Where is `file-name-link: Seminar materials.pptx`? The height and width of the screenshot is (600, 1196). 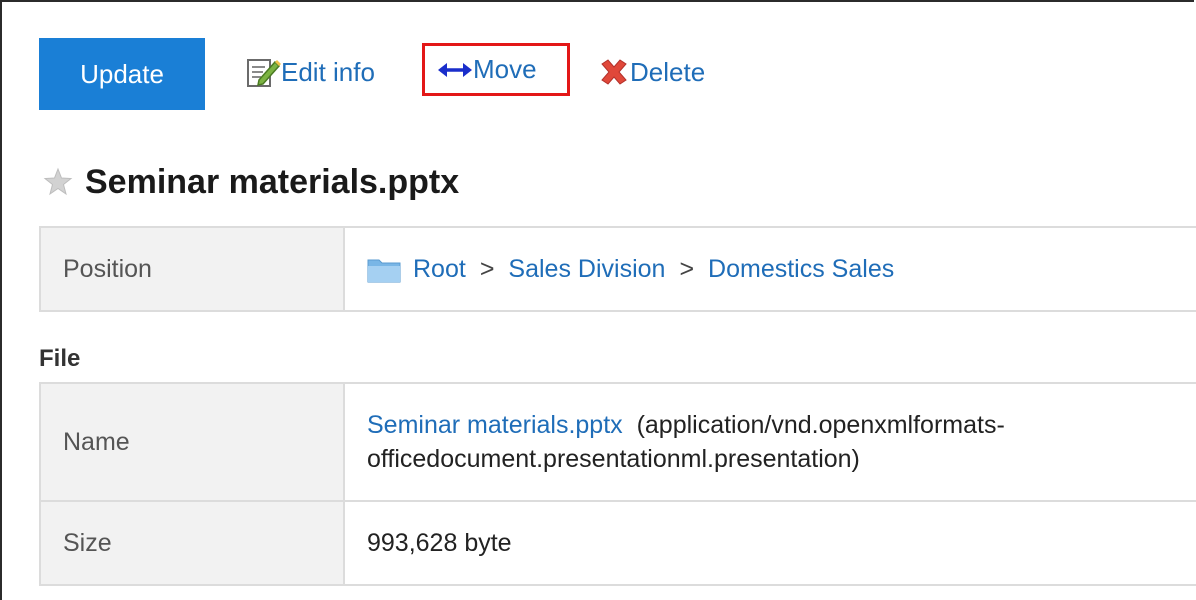 file-name-link: Seminar materials.pptx is located at coordinates (495, 425).